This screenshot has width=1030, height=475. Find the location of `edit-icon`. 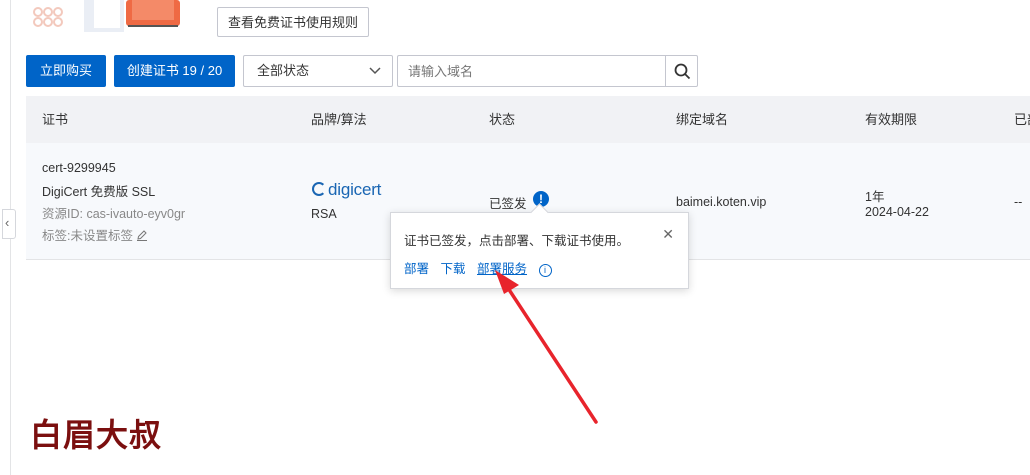

edit-icon is located at coordinates (142, 235).